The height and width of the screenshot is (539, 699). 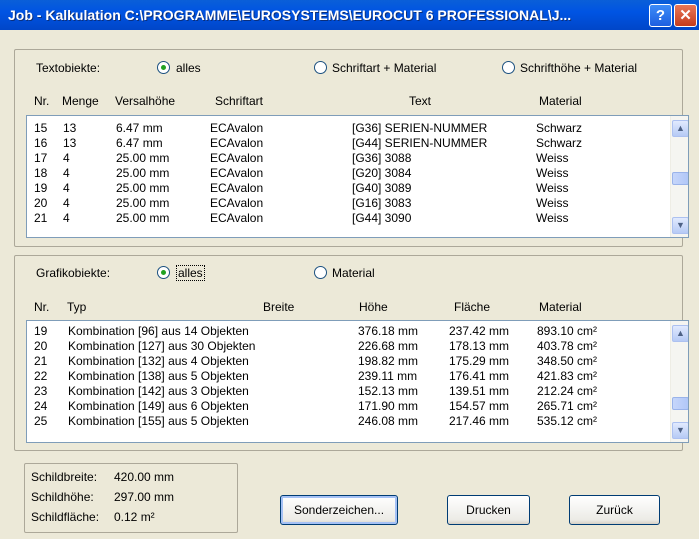 I want to click on text-radio-schrifthoehe-material, so click(x=508, y=67).